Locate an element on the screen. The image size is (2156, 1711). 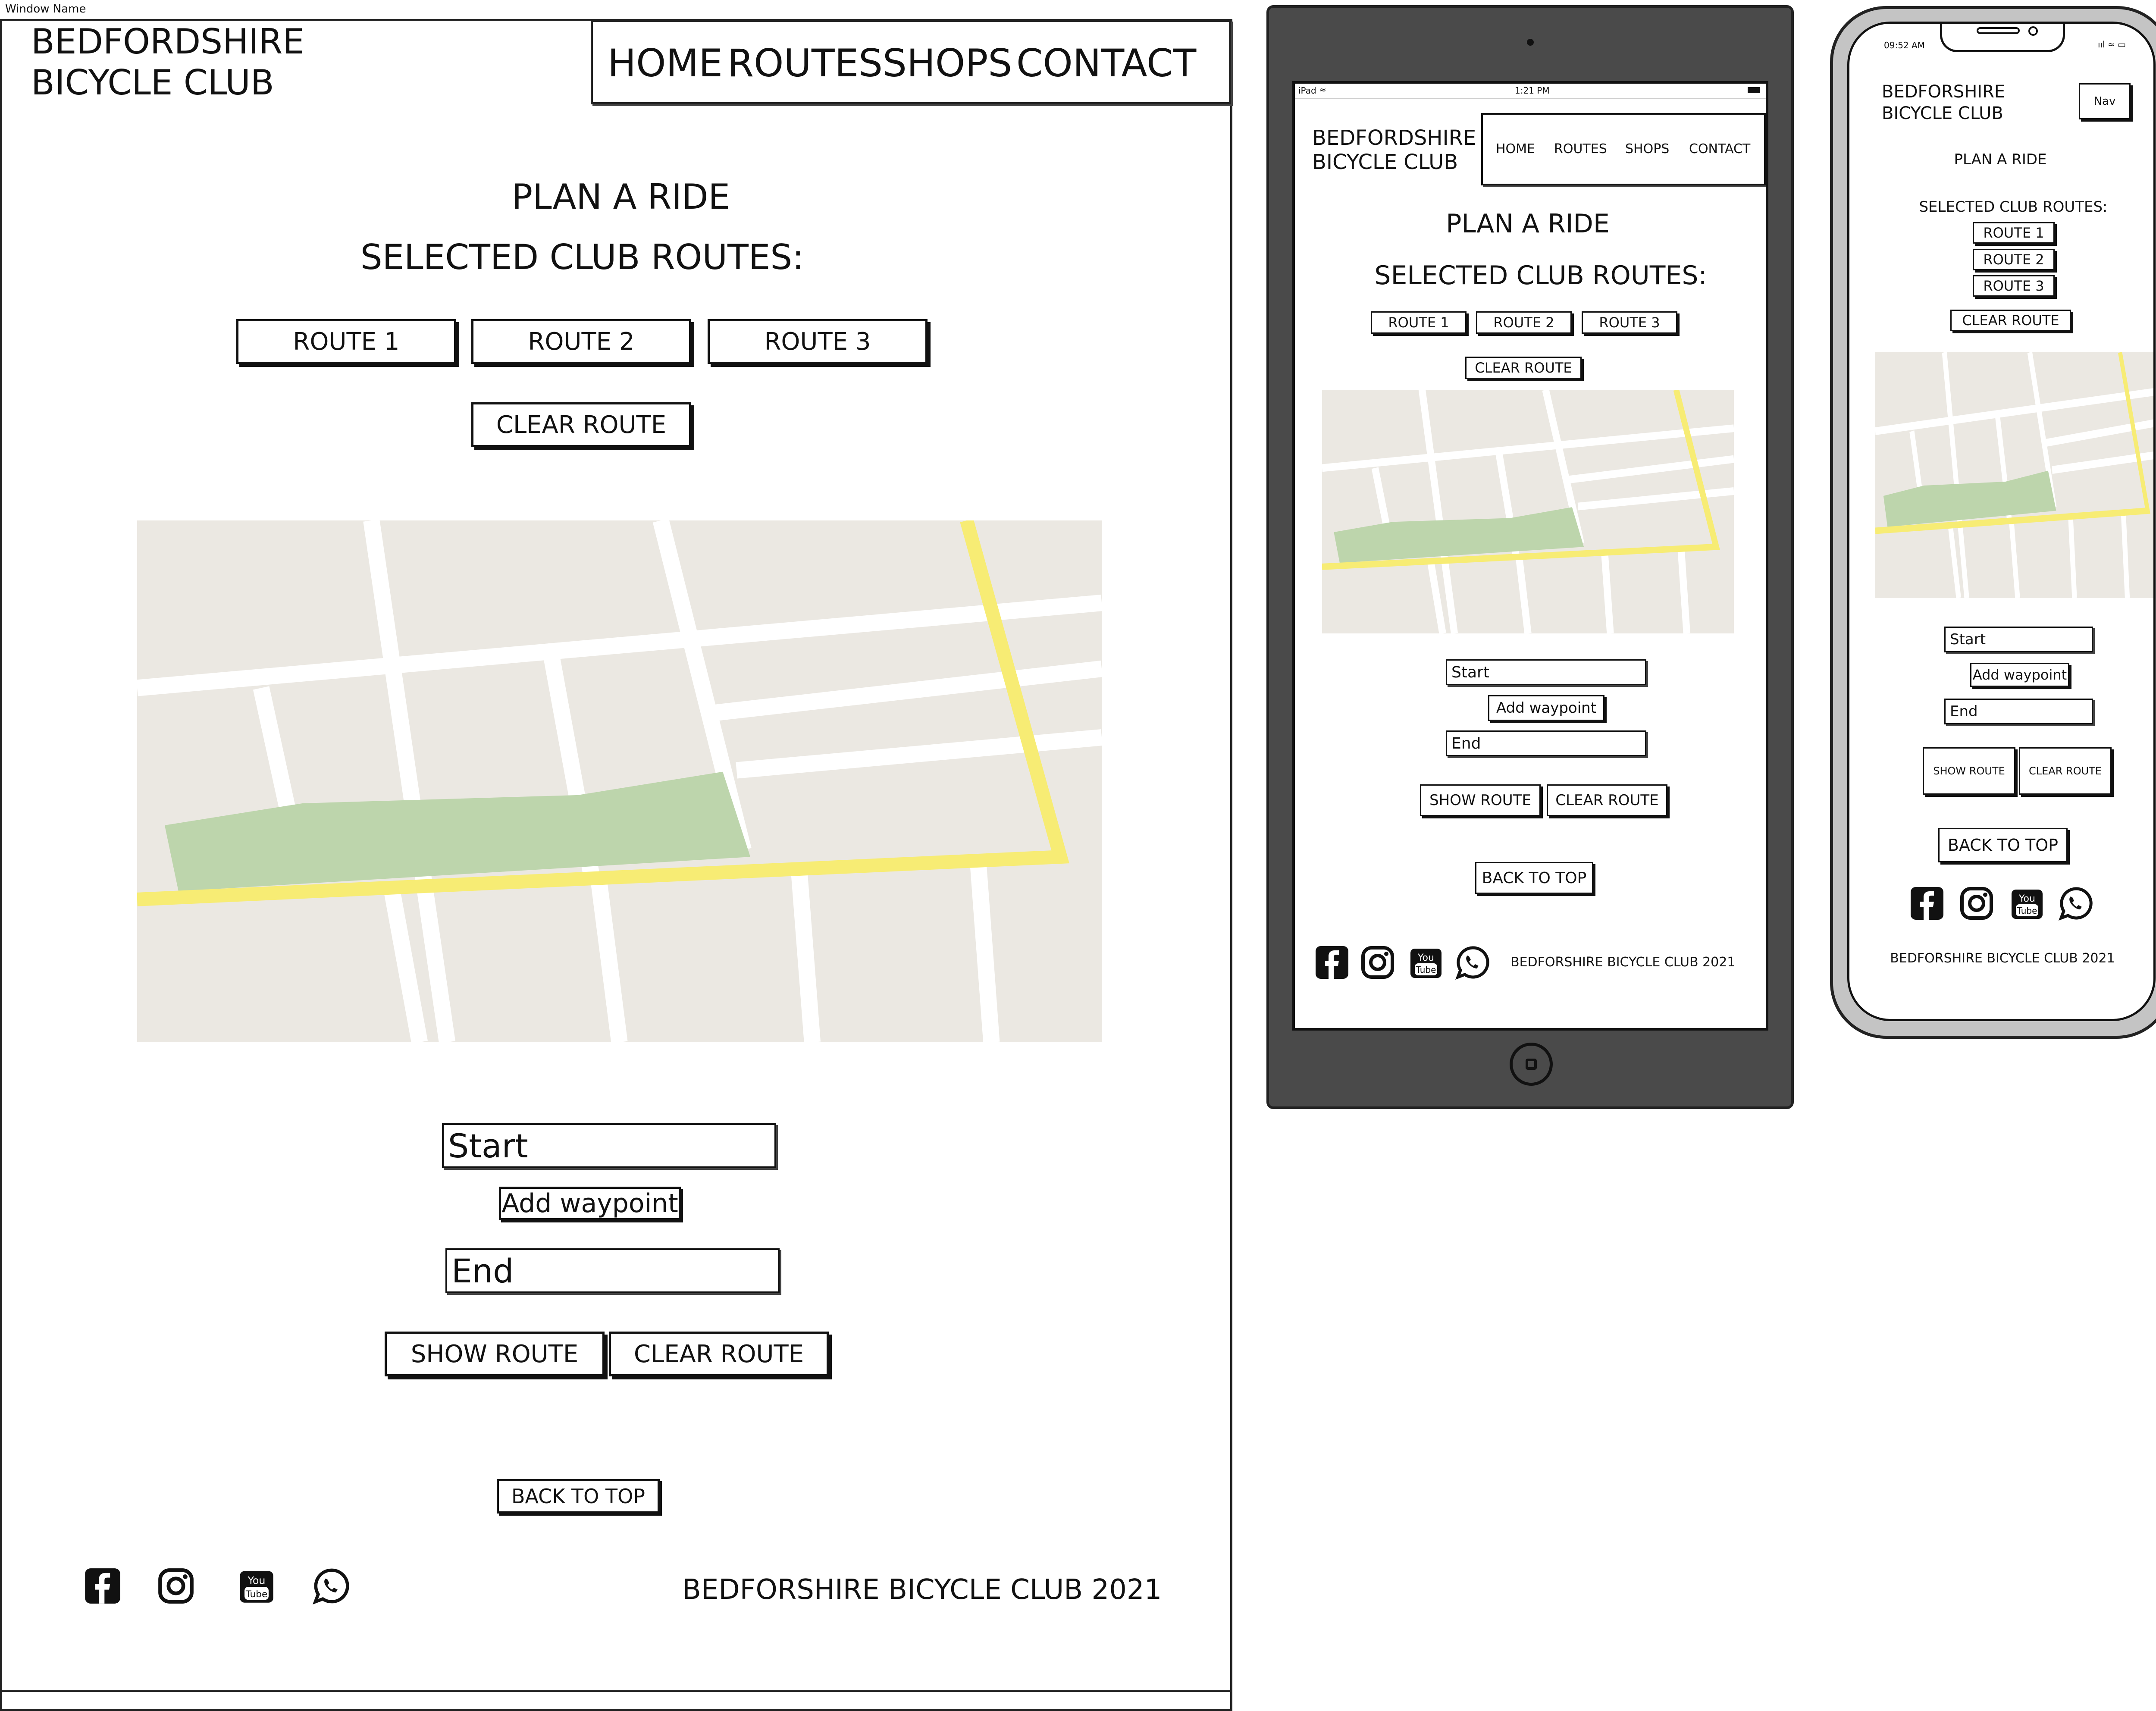
youtube-icon: You Tube is located at coordinates (256, 1585).